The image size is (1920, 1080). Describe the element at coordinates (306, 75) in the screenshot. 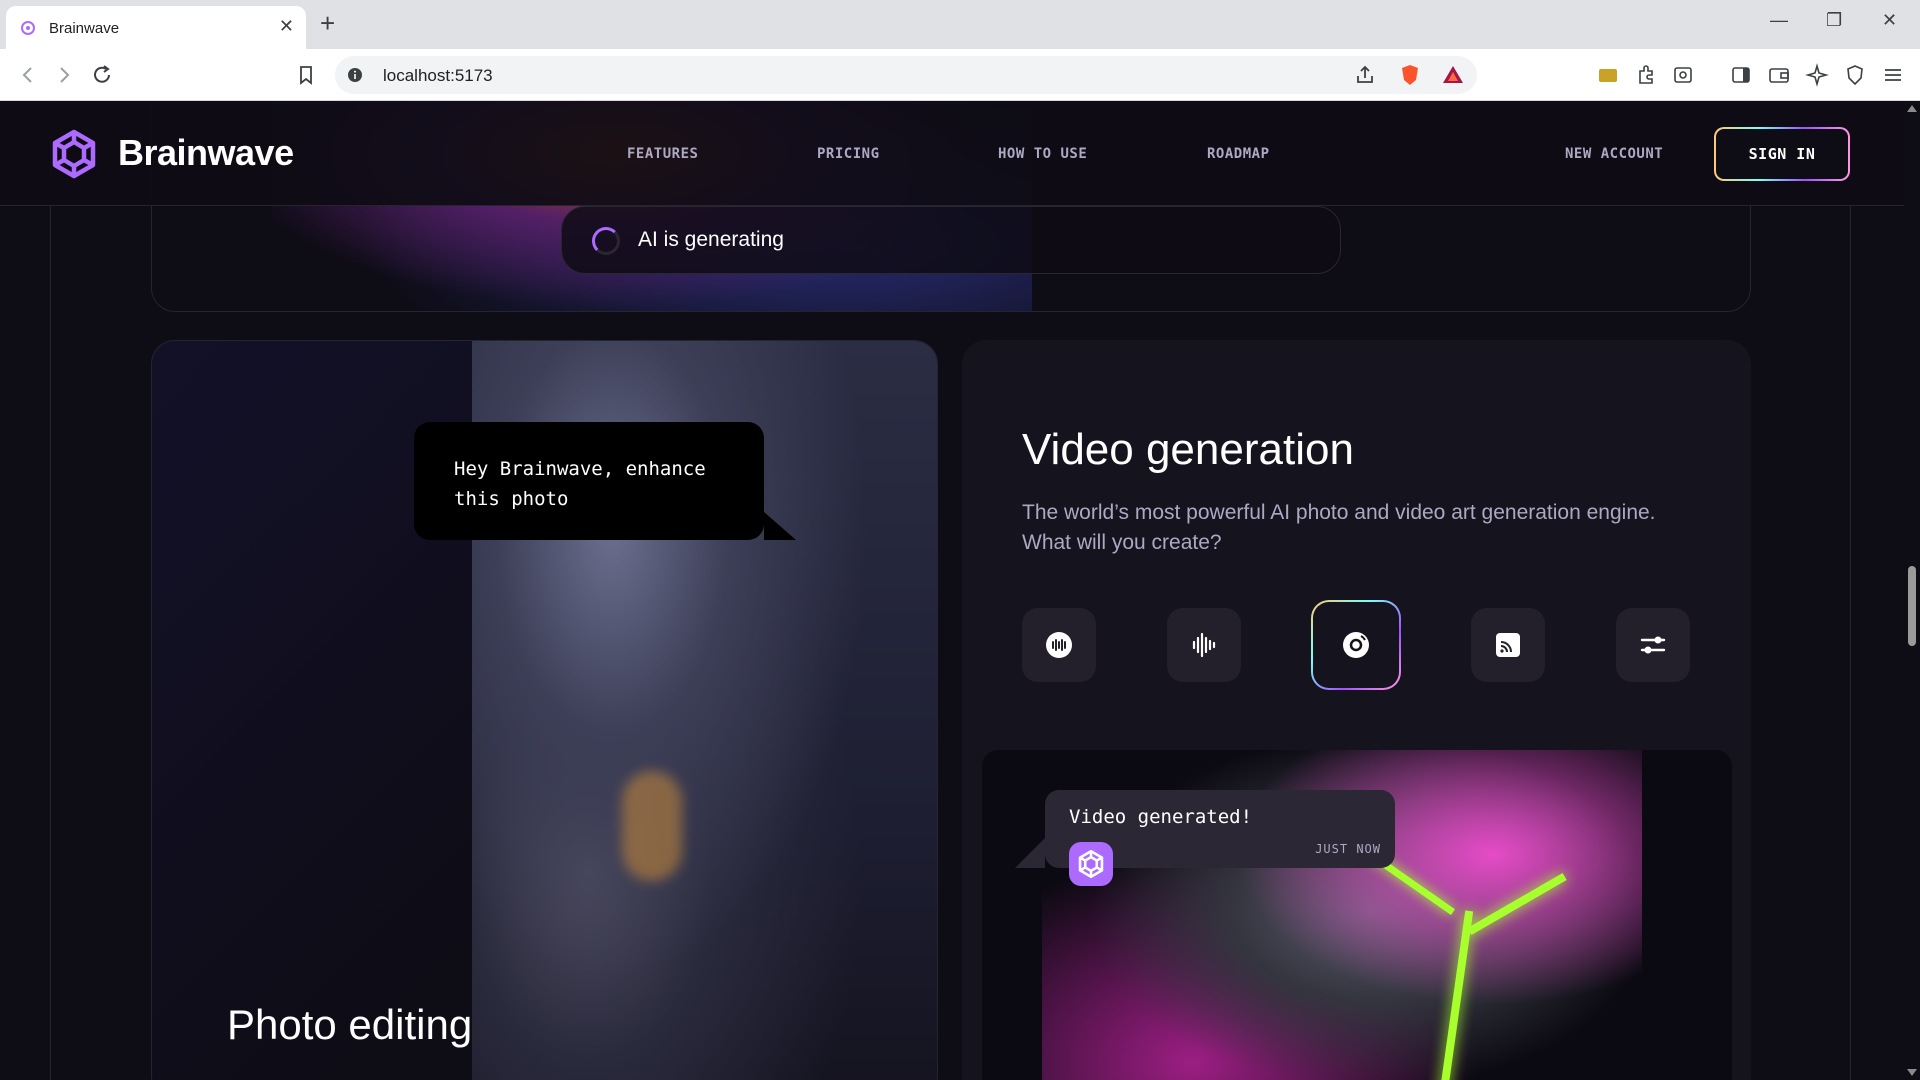

I see `bookmark-icon` at that location.